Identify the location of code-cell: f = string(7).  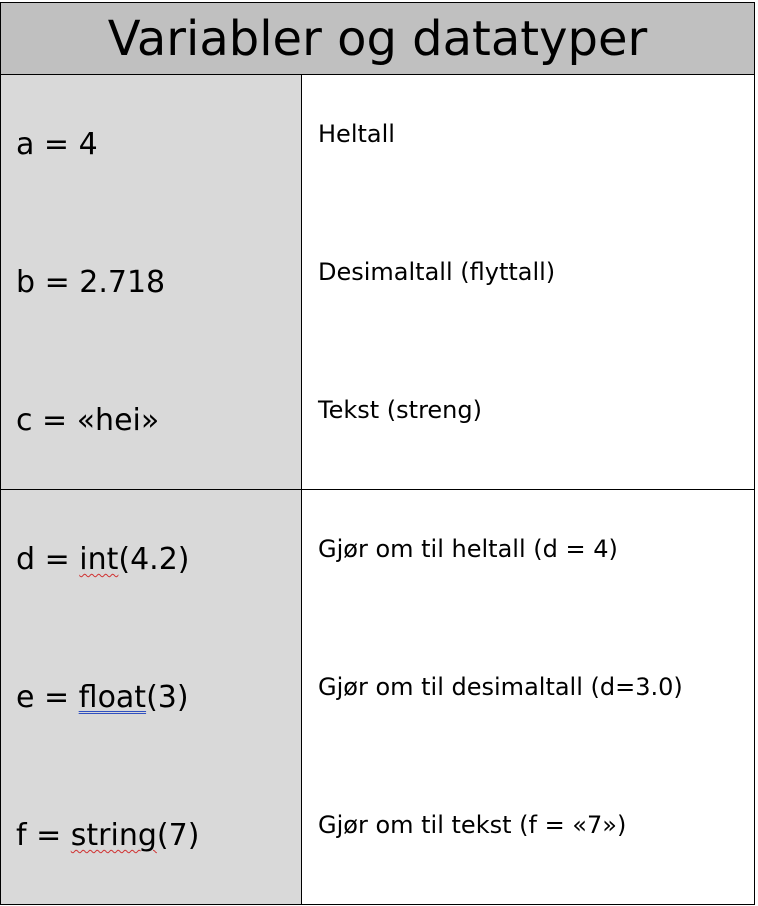
(151, 835).